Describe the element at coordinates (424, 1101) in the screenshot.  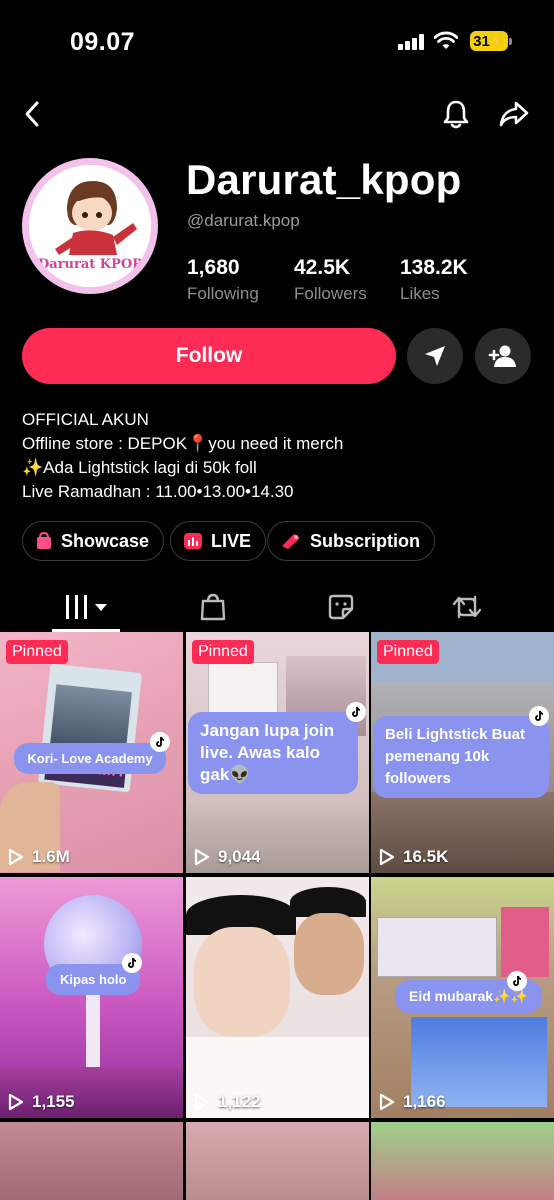
I see `view-count-text: 1,166` at that location.